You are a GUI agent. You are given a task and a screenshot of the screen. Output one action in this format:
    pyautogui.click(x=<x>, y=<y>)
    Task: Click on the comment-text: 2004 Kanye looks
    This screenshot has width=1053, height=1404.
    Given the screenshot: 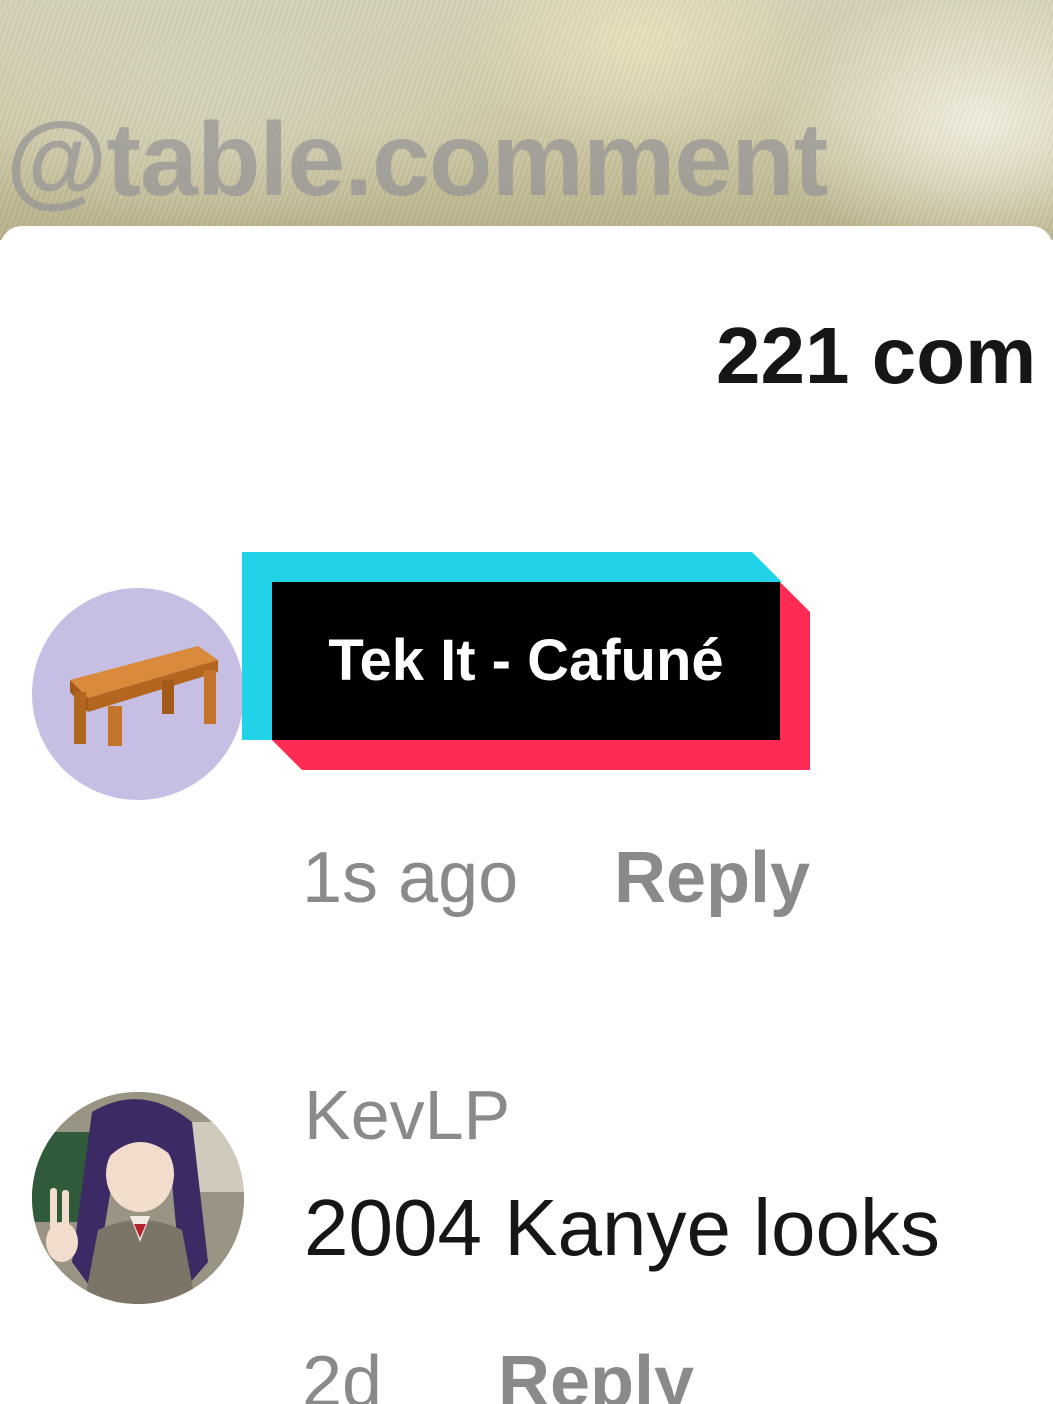 What is the action you would take?
    pyautogui.click(x=622, y=1227)
    